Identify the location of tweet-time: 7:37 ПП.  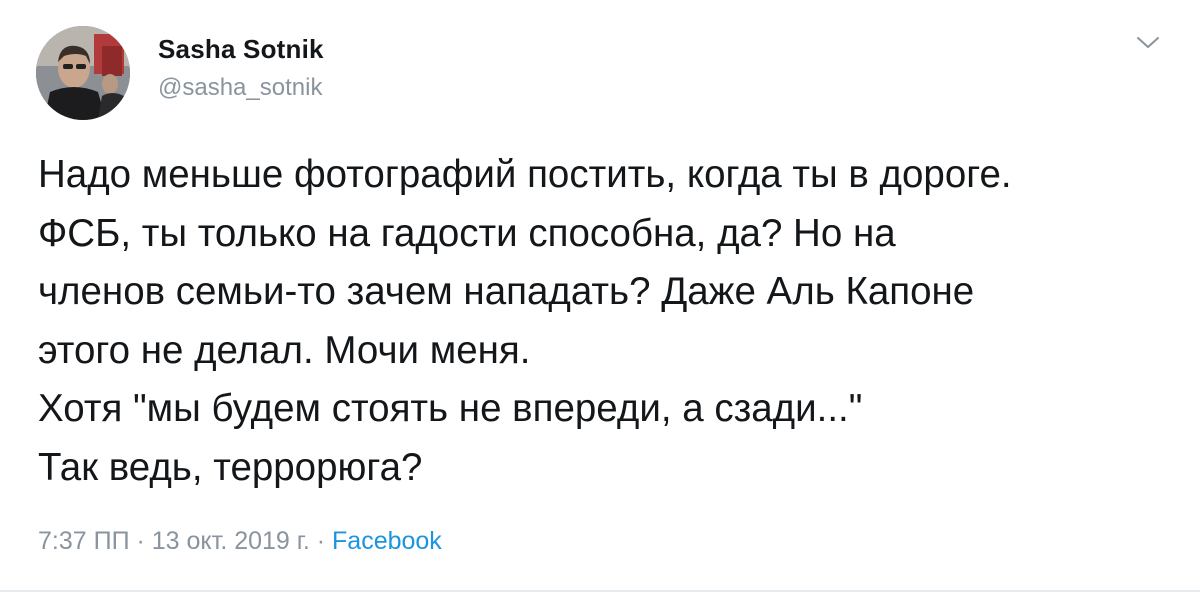
(84, 541).